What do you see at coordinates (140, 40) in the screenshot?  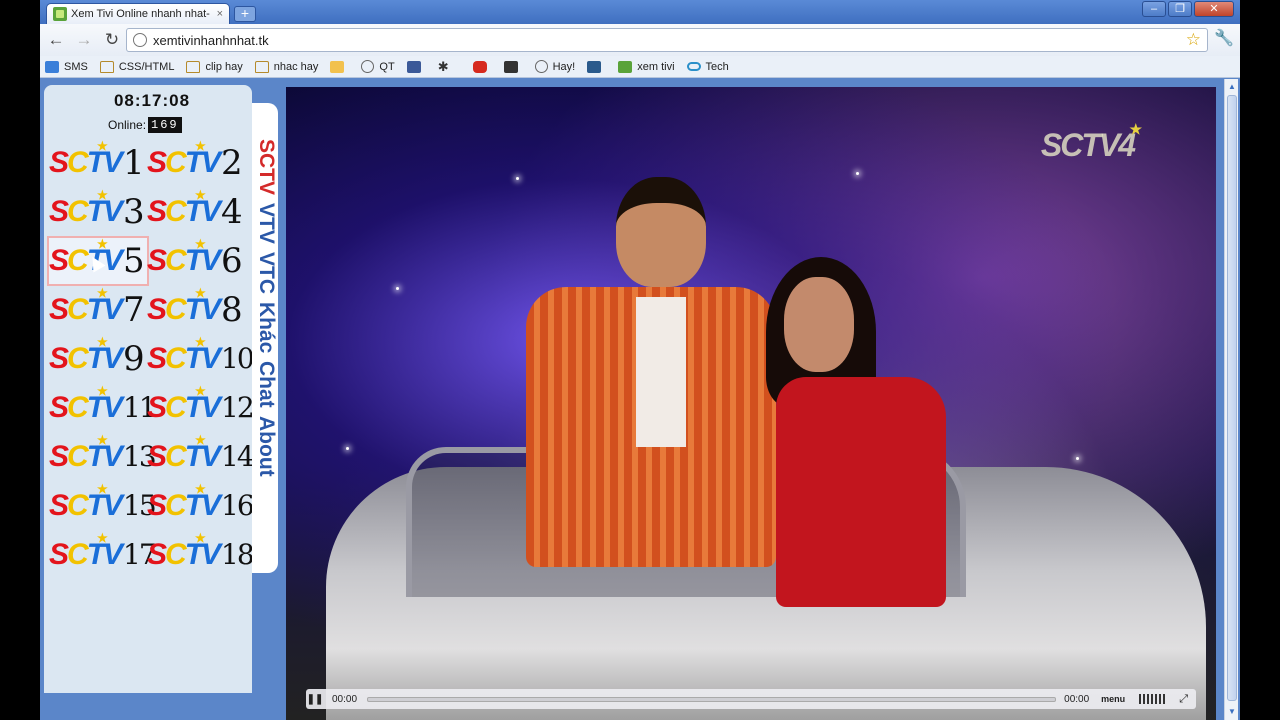 I see `page-globe-icon` at bounding box center [140, 40].